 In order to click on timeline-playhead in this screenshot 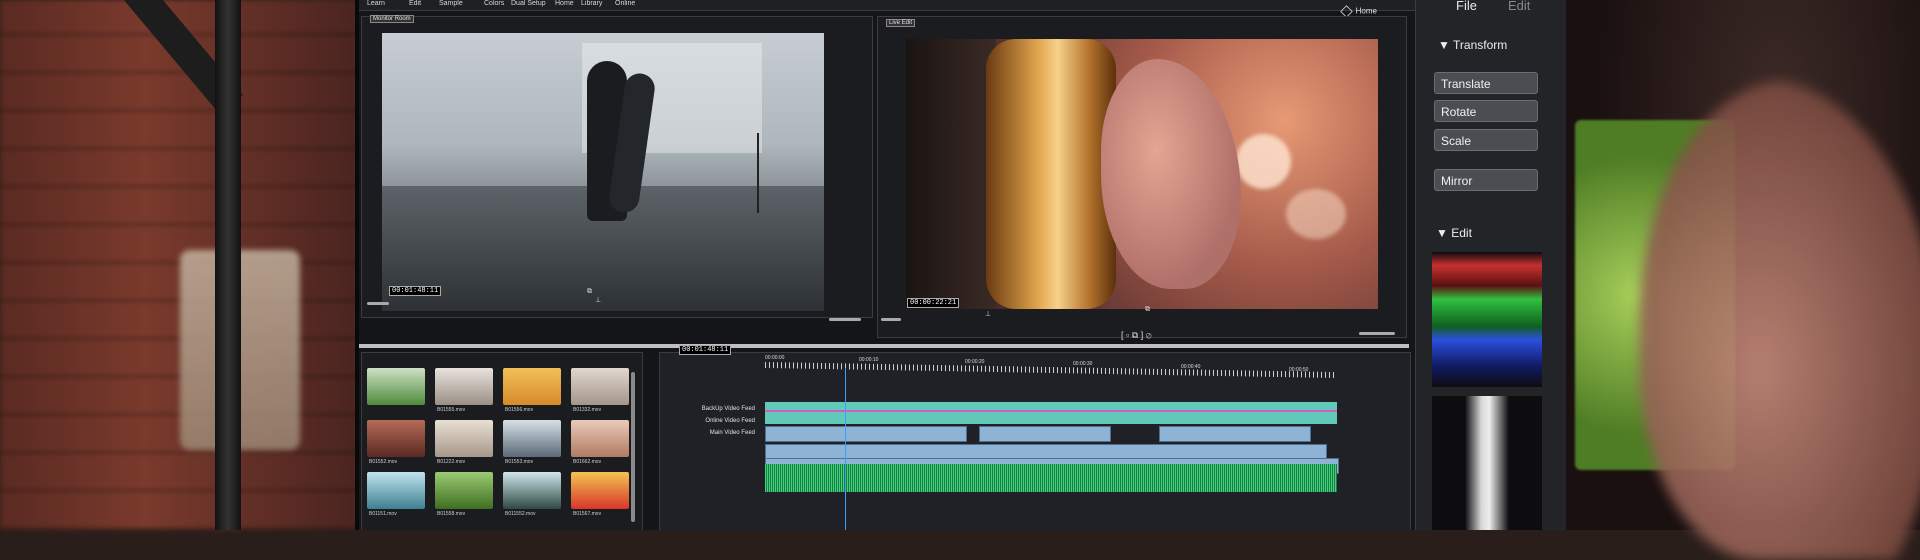, I will do `click(845, 449)`.